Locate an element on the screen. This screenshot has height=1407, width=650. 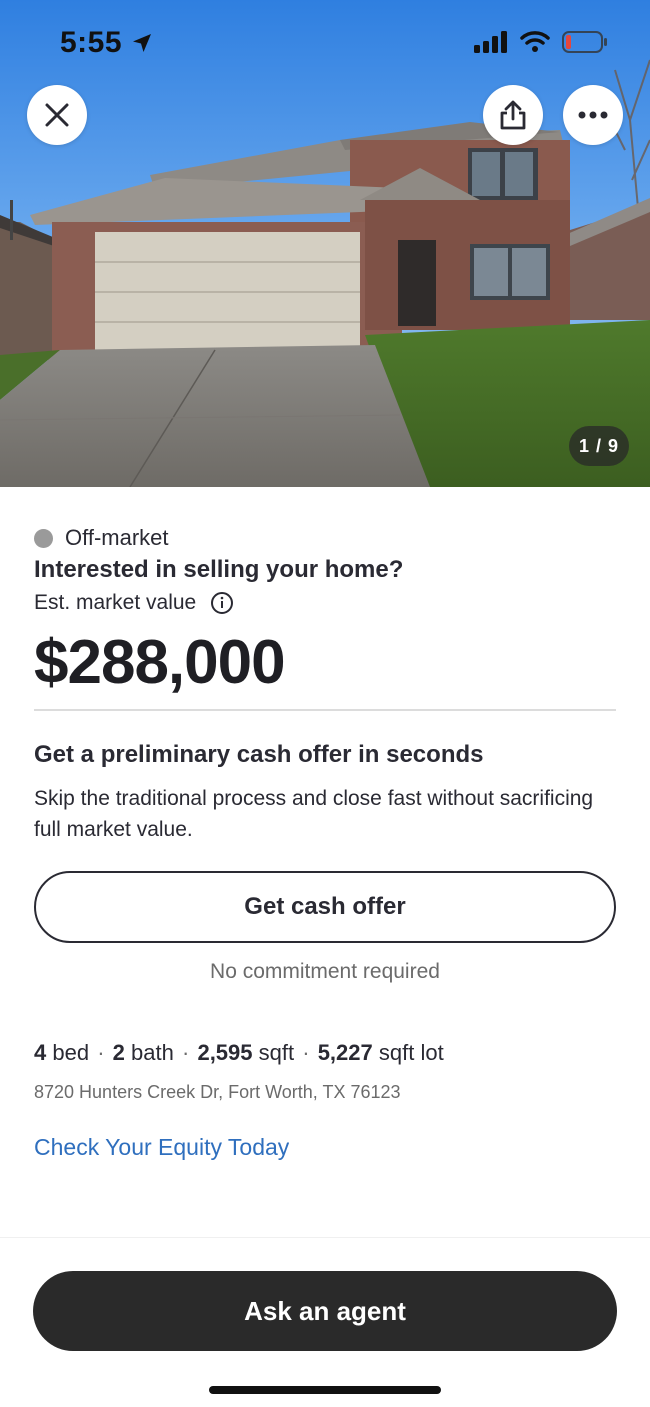
est-market-value-row: Est. market value is located at coordinates (134, 603).